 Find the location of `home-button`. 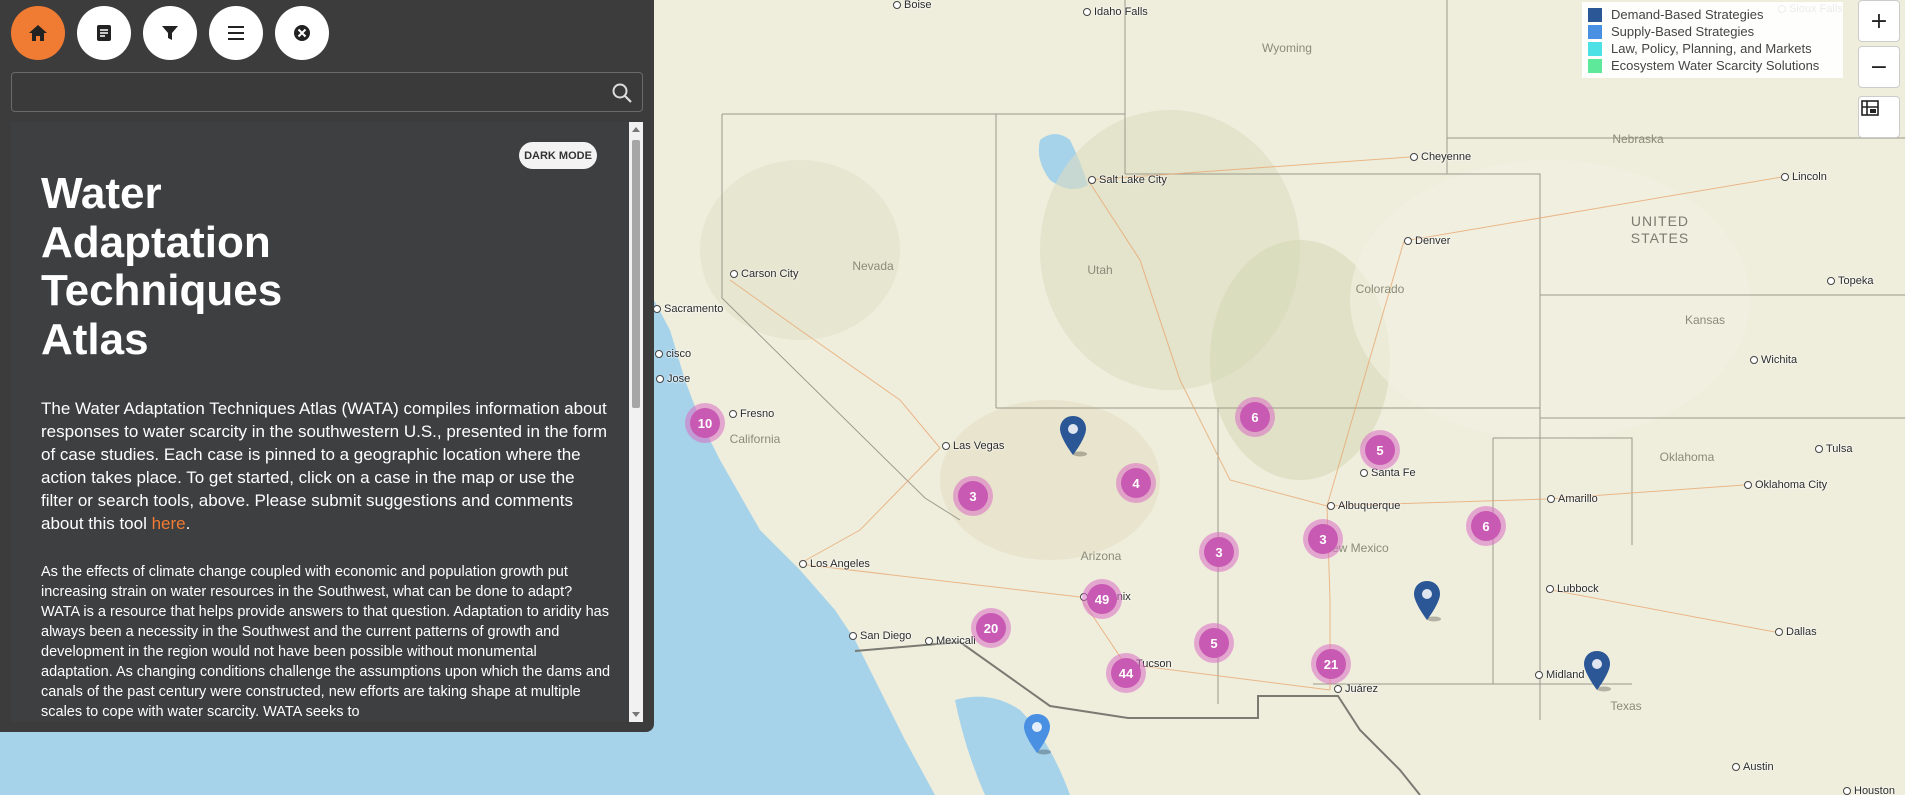

home-button is located at coordinates (38, 33).